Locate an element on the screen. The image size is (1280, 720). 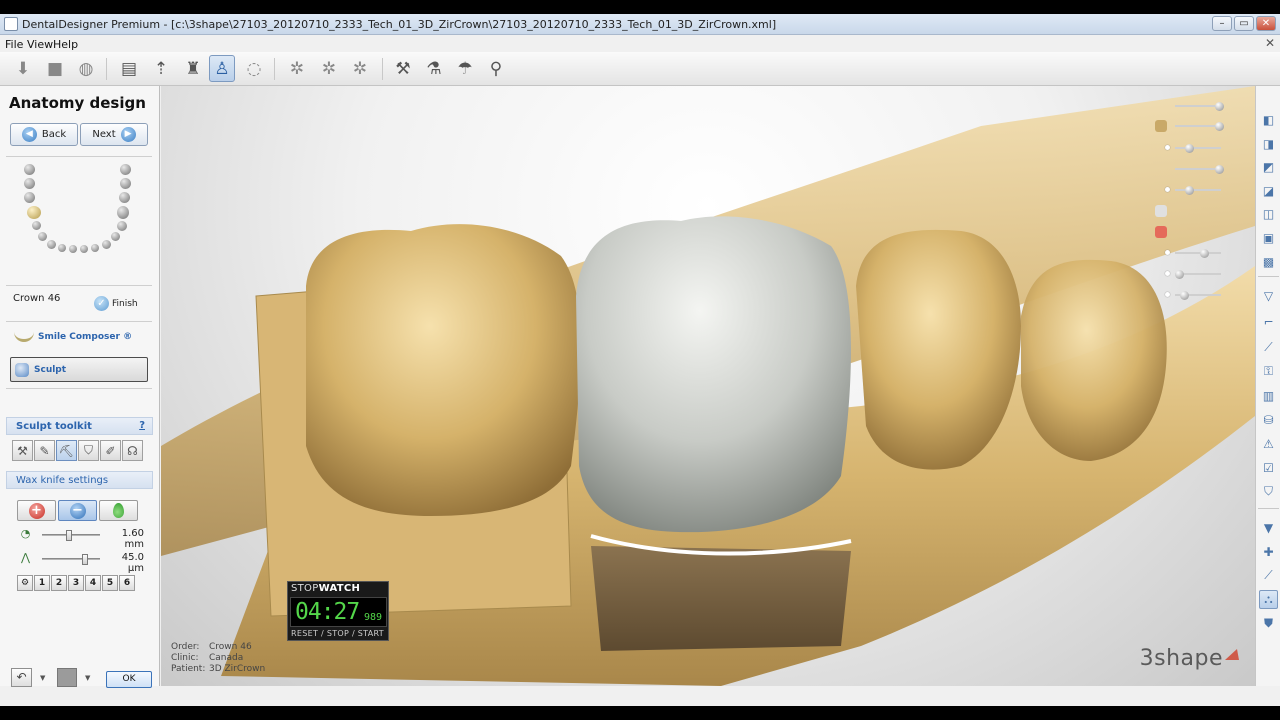
remove-material-button: − is located at coordinates (77, 510).